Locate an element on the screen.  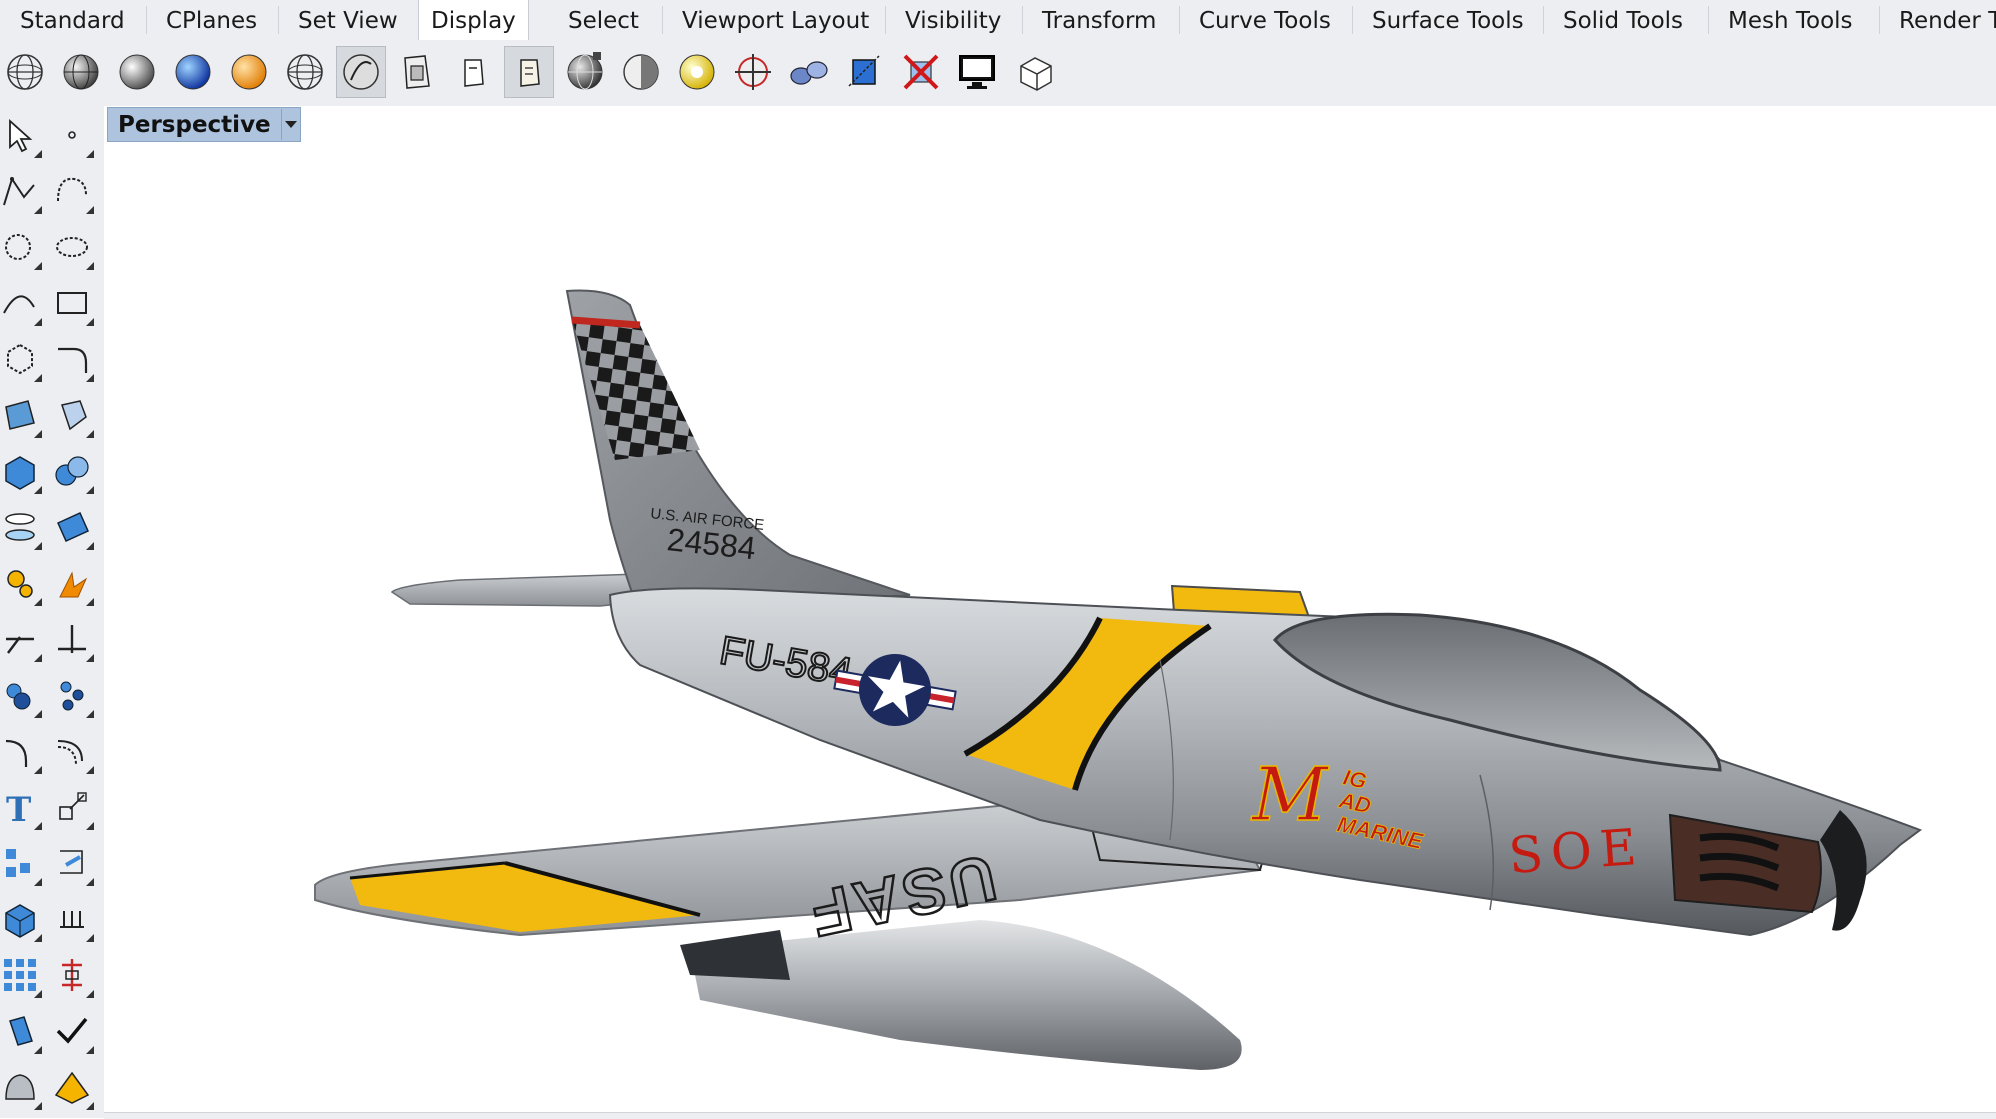
offset-curve-button is located at coordinates (72, 751).